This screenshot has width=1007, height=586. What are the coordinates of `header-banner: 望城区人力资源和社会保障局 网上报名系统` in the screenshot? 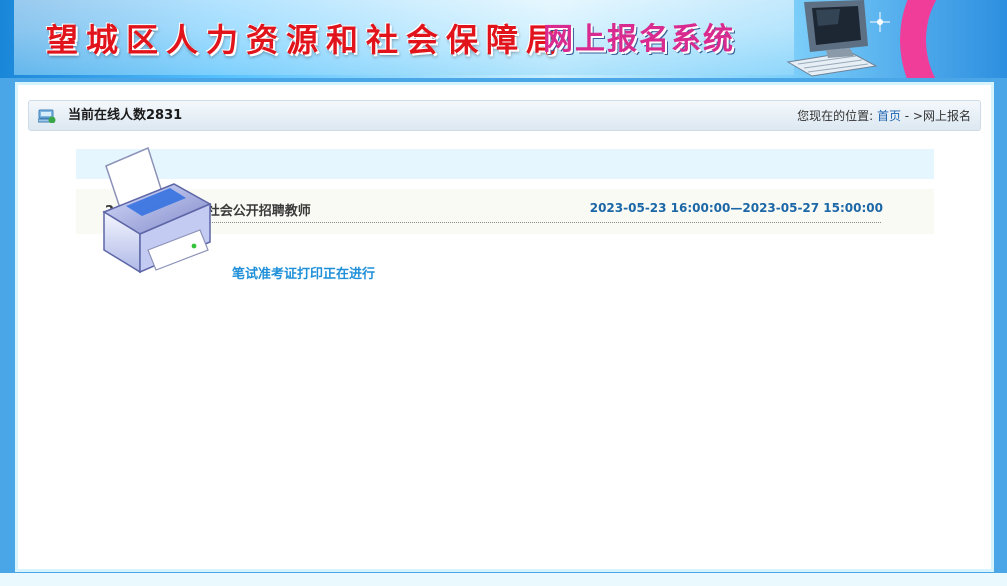 It's located at (503, 39).